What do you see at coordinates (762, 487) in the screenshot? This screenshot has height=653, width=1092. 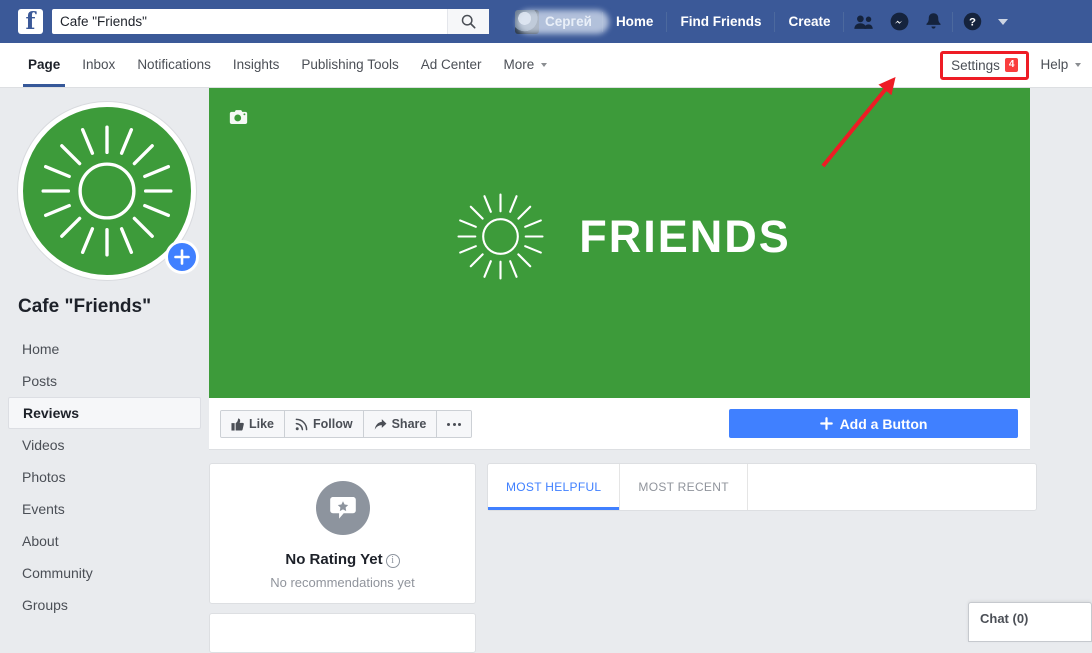 I see `reviews-sort-panel: MOST HELPFUL MOST RECENT` at bounding box center [762, 487].